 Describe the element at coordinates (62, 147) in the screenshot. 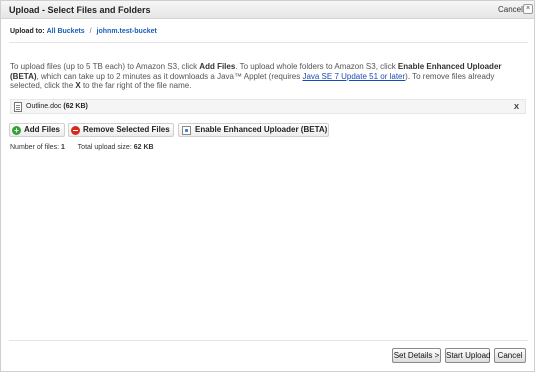

I see `file-count: 1` at that location.